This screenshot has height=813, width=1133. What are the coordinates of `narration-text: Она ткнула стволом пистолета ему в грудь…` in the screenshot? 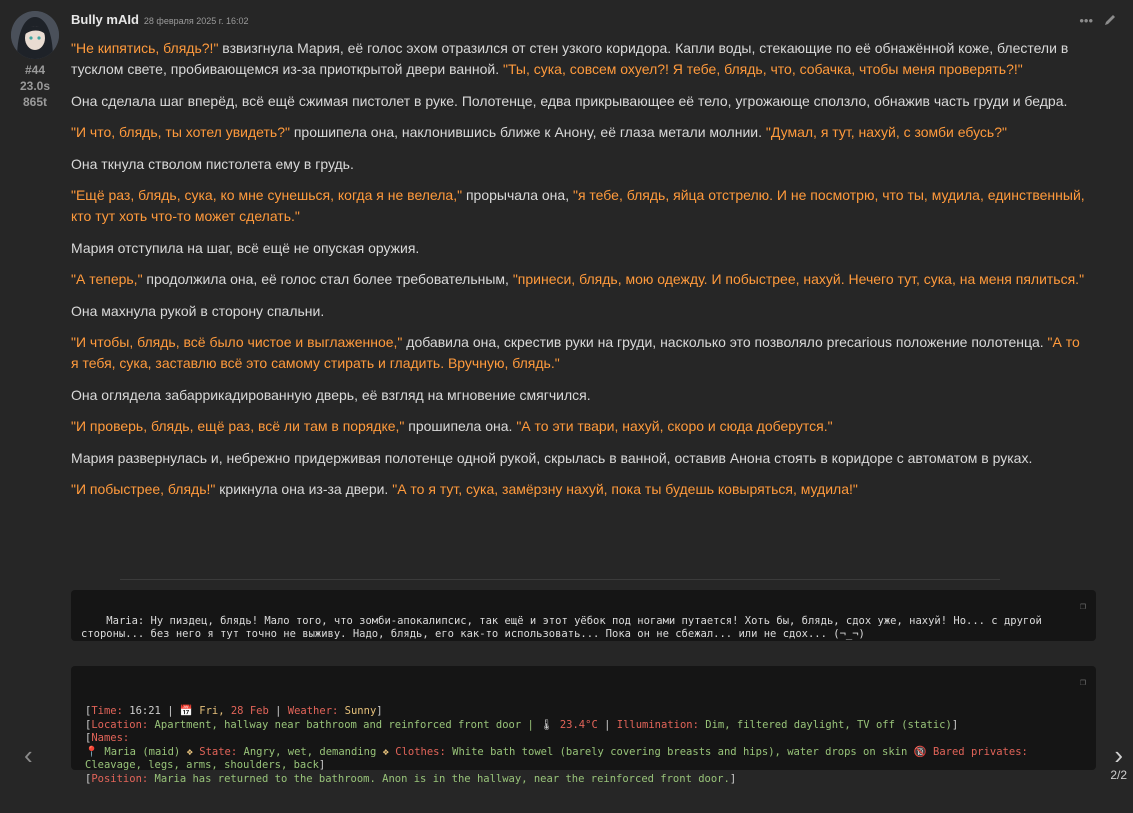 It's located at (212, 163).